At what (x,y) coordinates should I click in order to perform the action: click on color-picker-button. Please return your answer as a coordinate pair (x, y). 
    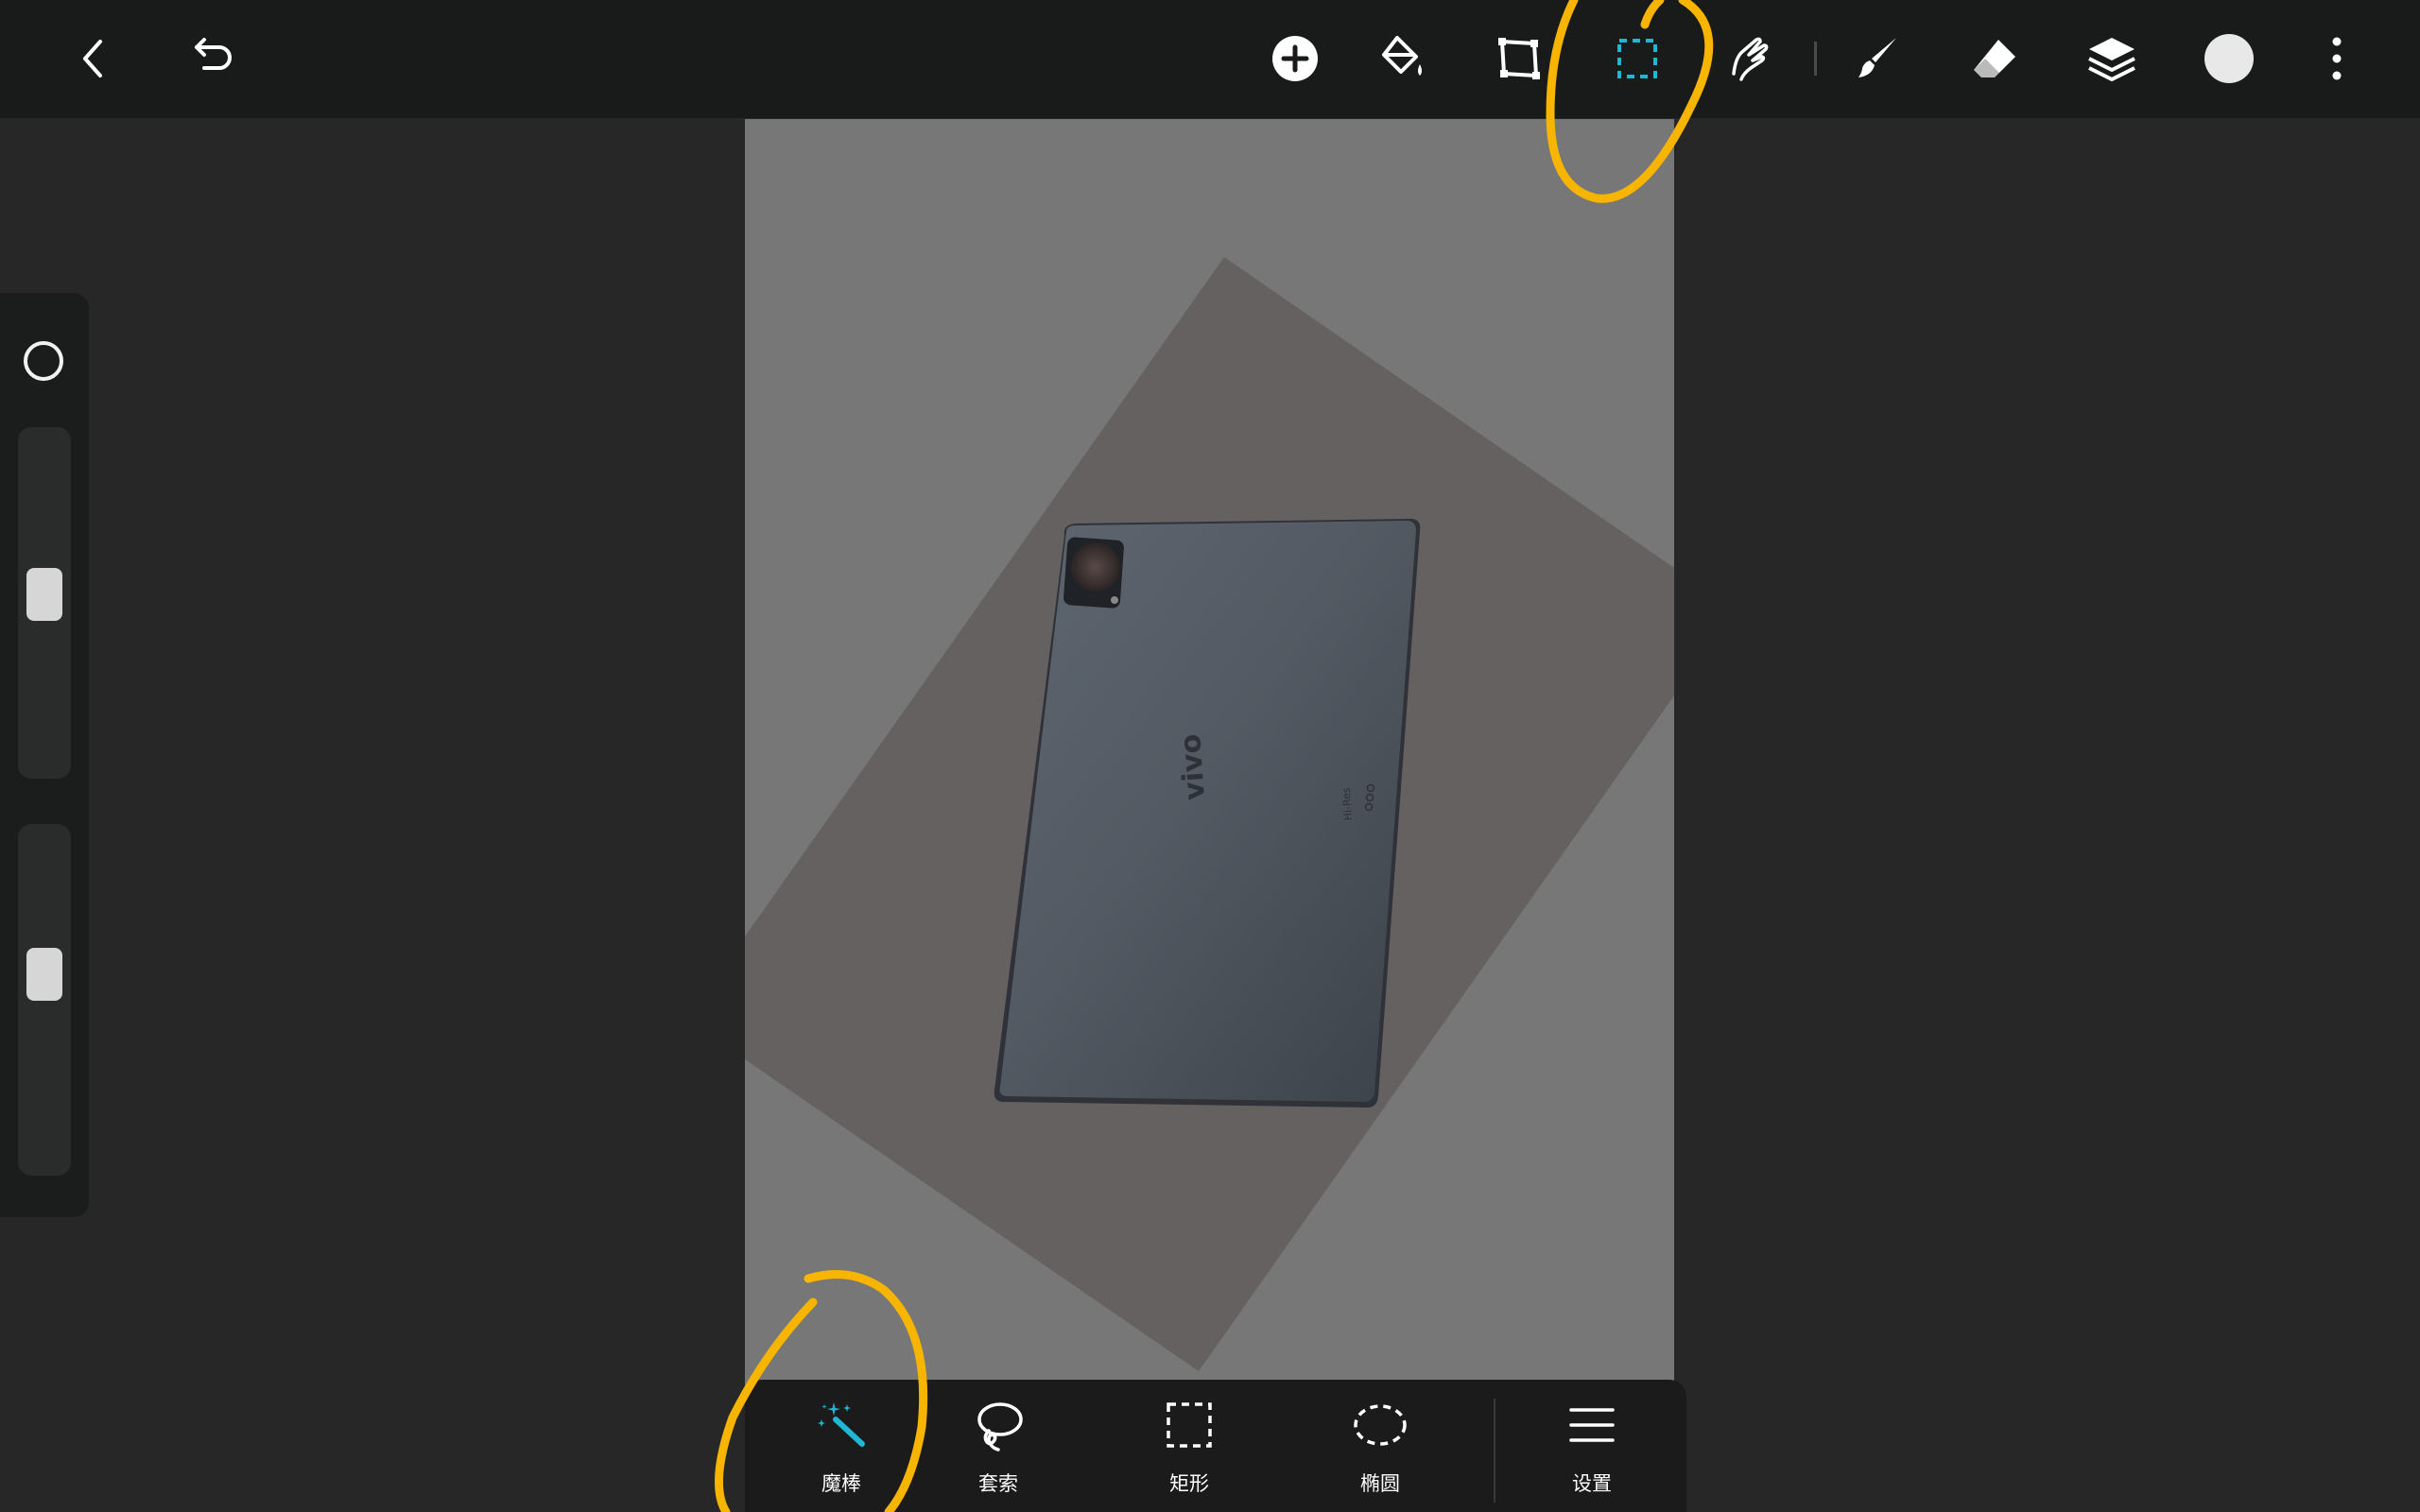
    Looking at the image, I should click on (2229, 58).